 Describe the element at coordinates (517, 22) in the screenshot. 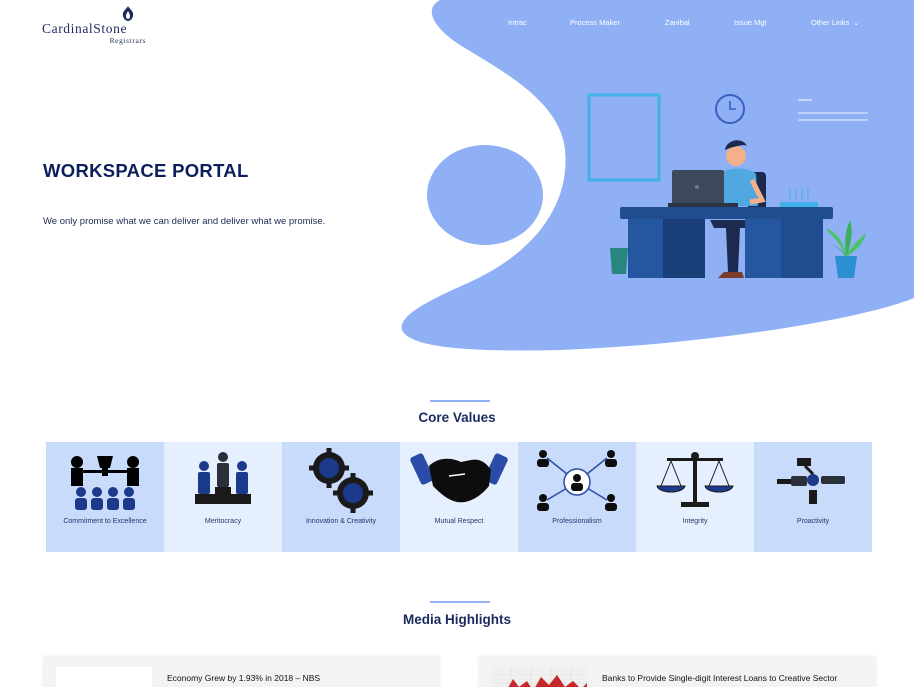

I see `nav-link-intrac: Intrac` at that location.